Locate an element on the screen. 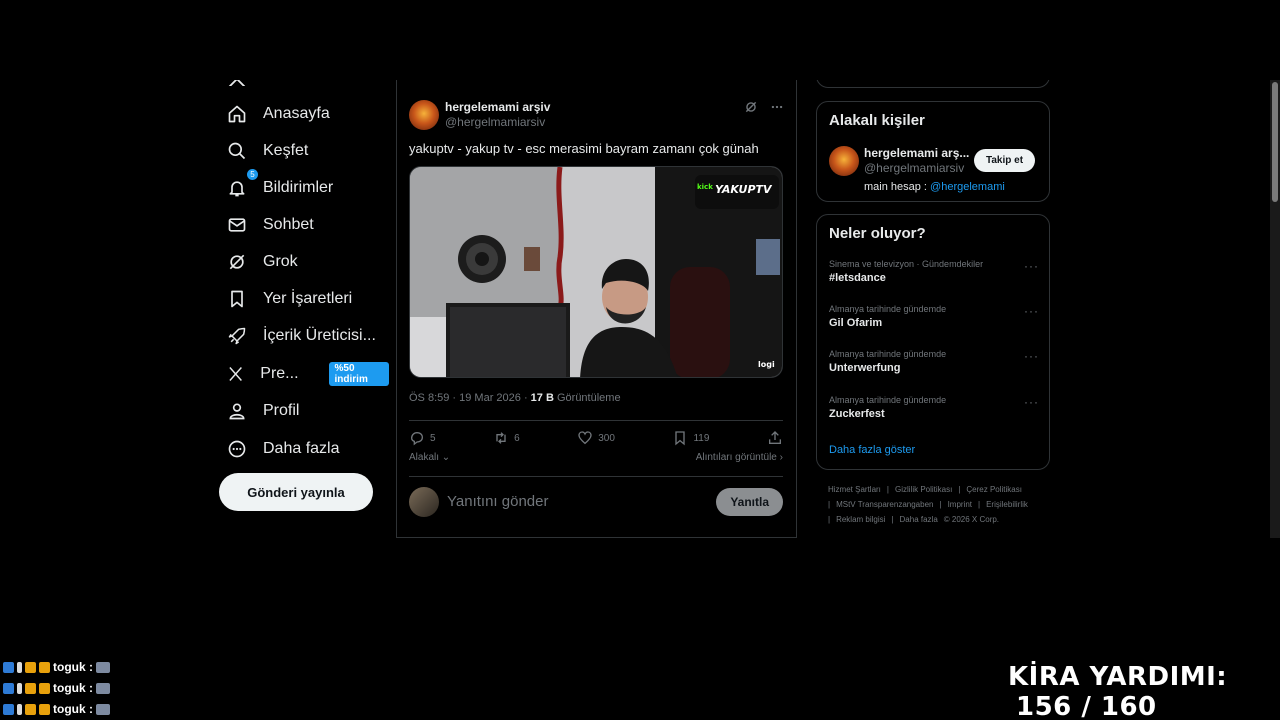  x-logo-link is located at coordinates (237, 83).